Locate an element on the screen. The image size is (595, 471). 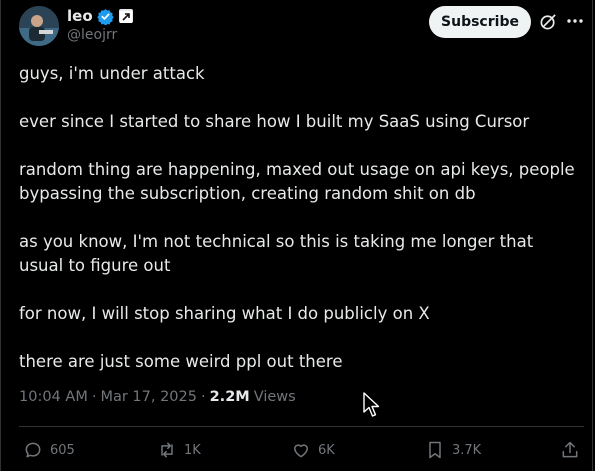
repost-icon is located at coordinates (167, 450).